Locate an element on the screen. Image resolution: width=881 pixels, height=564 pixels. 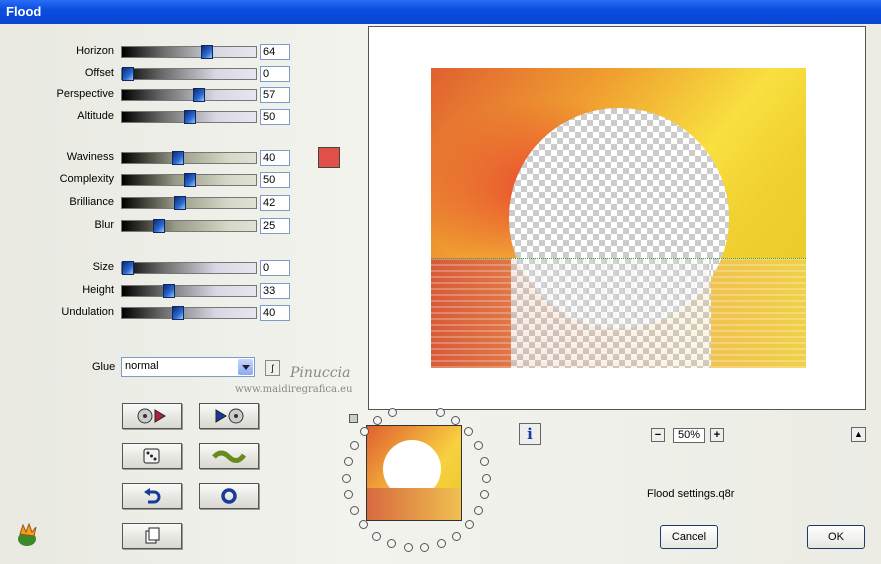
slider-track-brilliance is located at coordinates (189, 203).